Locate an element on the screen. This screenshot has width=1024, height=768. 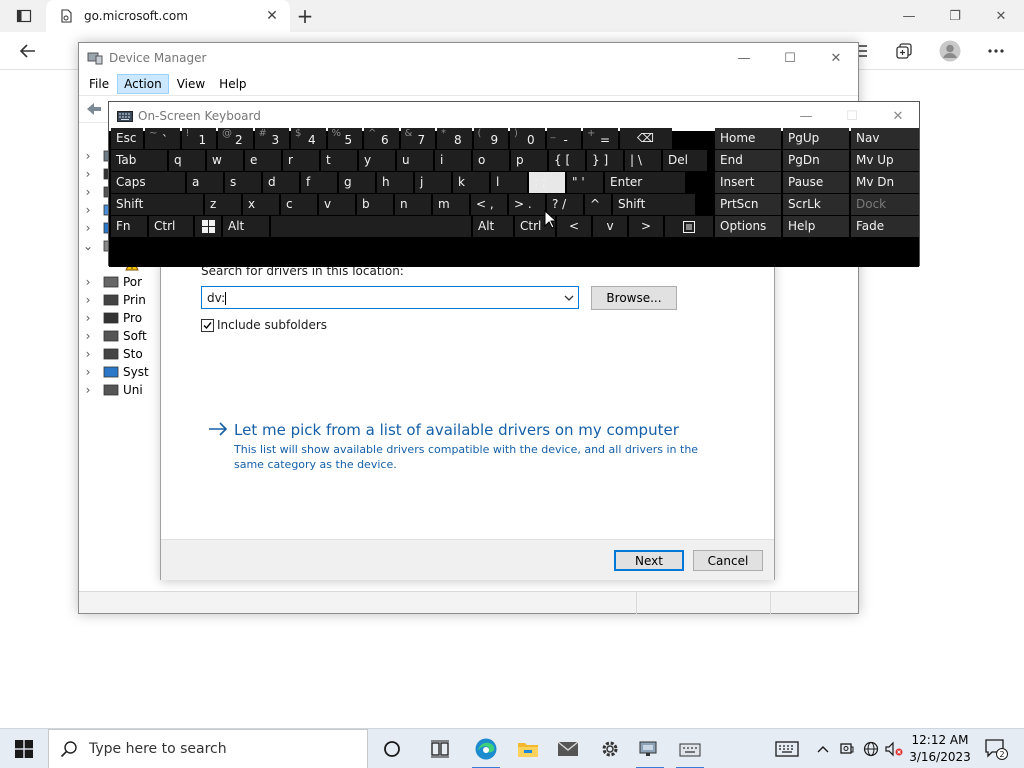
system-clock: 12:12 AM 3/16/2023 is located at coordinates (940, 749).